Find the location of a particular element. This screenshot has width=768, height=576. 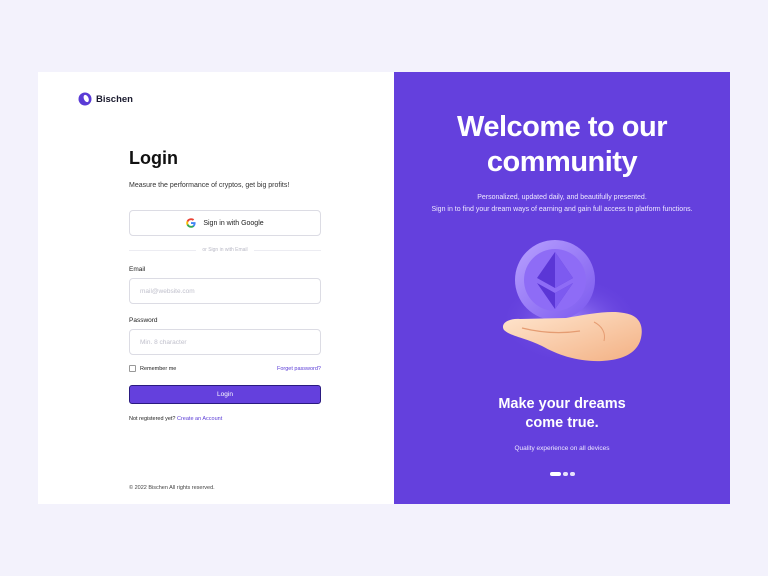

password-label: Password is located at coordinates (143, 320).